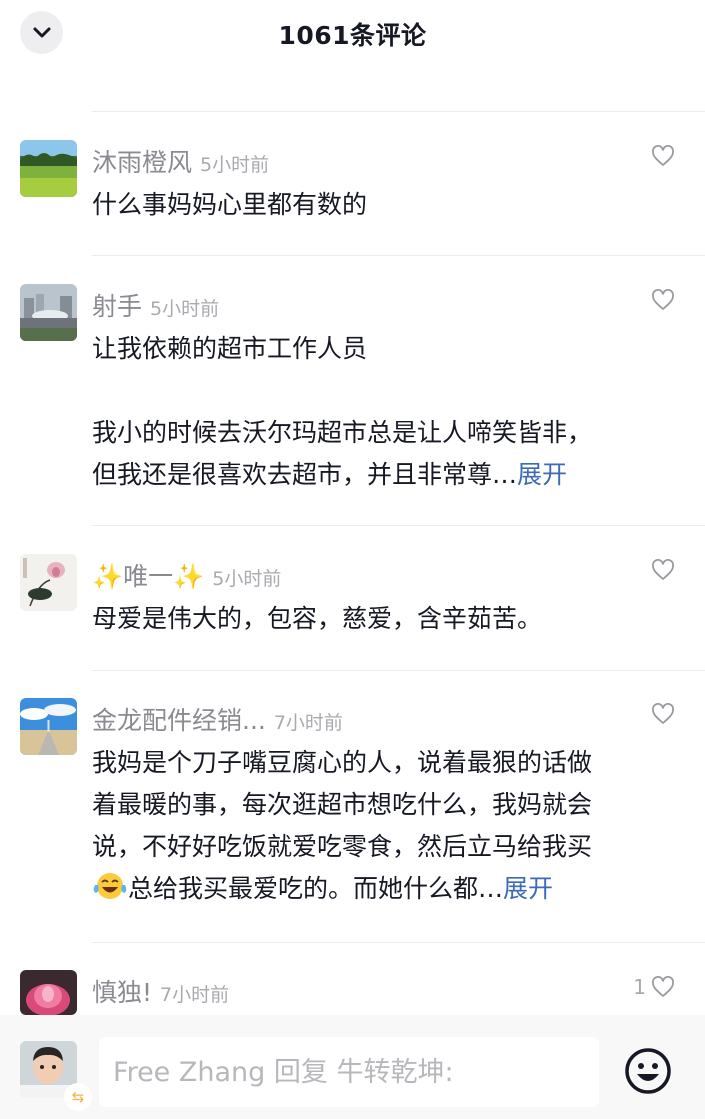 Image resolution: width=705 pixels, height=1119 pixels. What do you see at coordinates (372, 205) in the screenshot?
I see `comment-text: 什么事妈妈心里都有数的` at bounding box center [372, 205].